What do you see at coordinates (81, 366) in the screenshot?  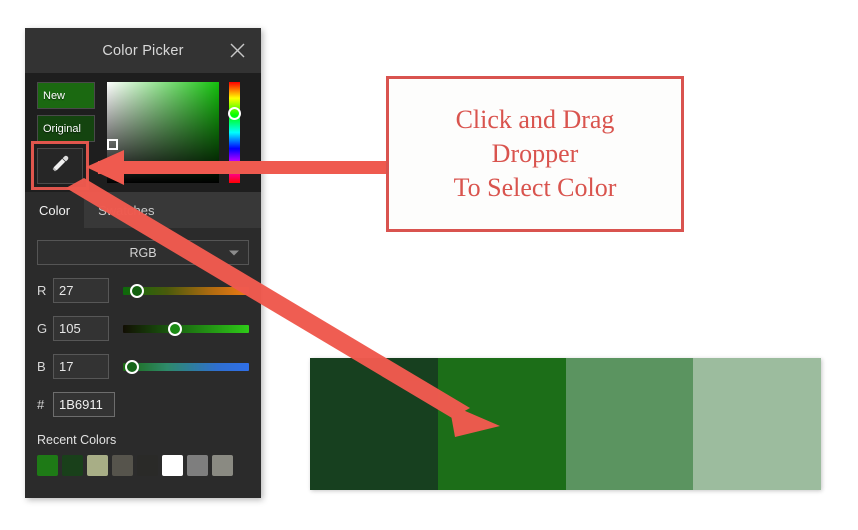 I see `channel-input-b` at bounding box center [81, 366].